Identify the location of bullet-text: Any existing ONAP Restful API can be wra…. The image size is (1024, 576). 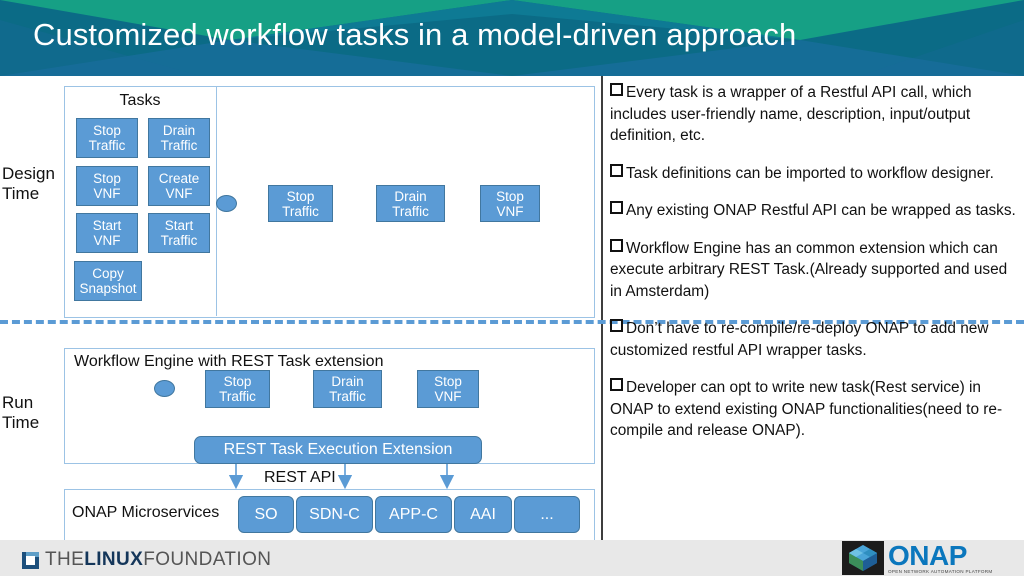
(821, 210).